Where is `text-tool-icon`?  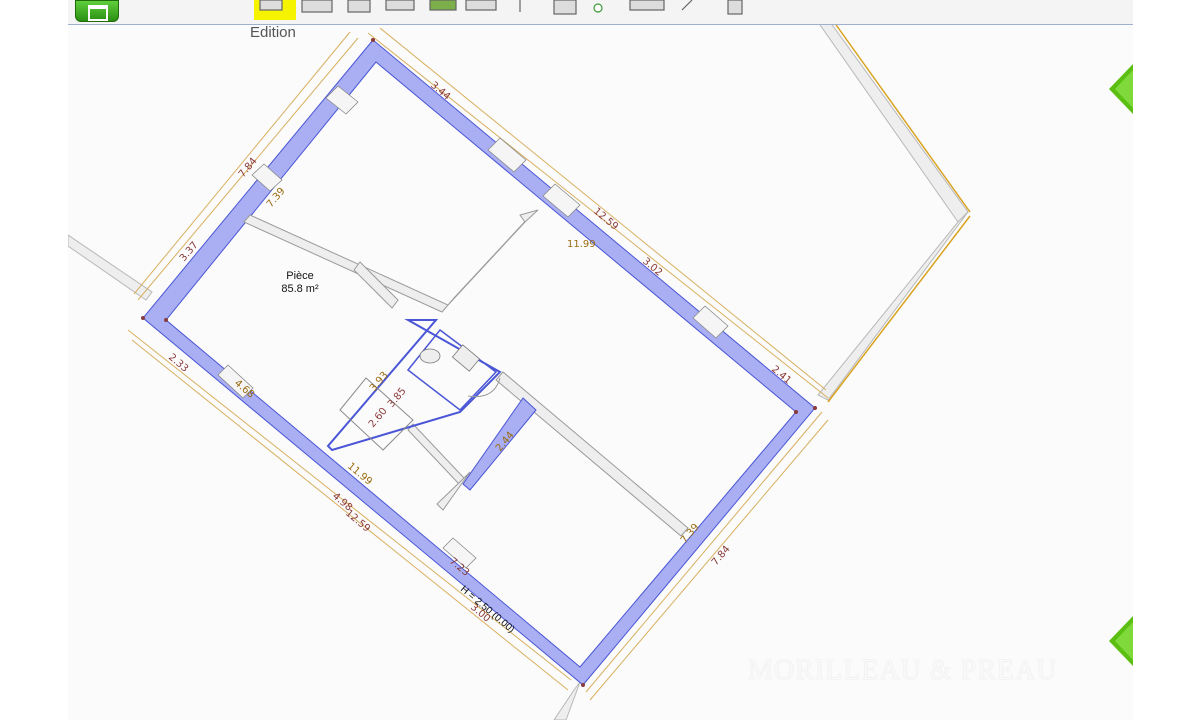
text-tool-icon is located at coordinates (565, 7).